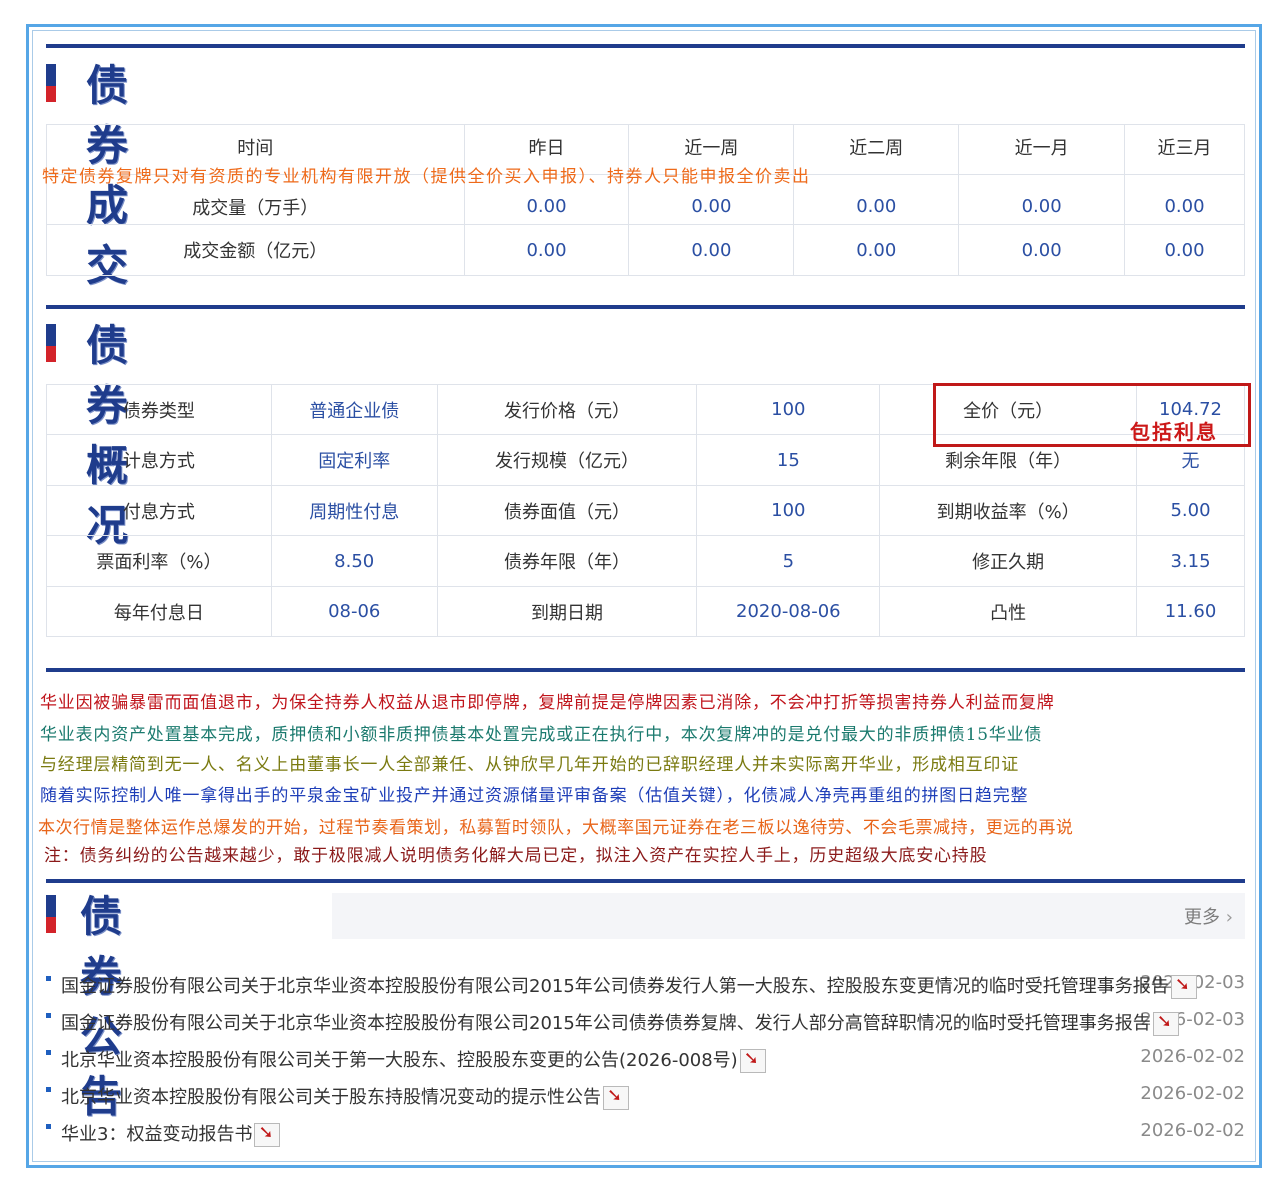  What do you see at coordinates (1190, 611) in the screenshot?
I see `overview-value: 11.60` at bounding box center [1190, 611].